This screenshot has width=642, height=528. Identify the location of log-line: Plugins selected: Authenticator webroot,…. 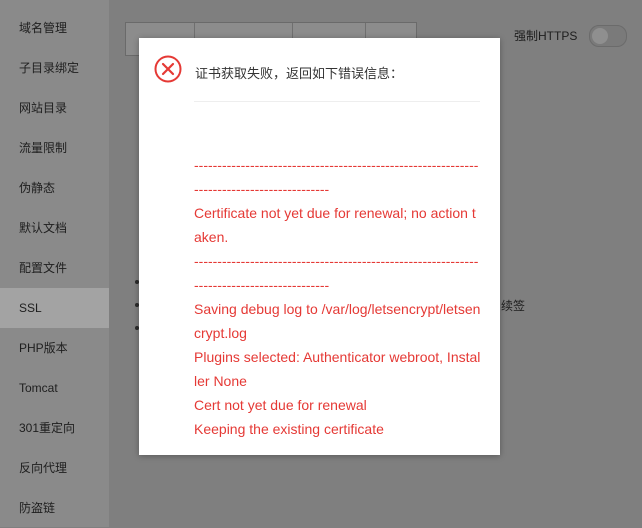
(337, 369).